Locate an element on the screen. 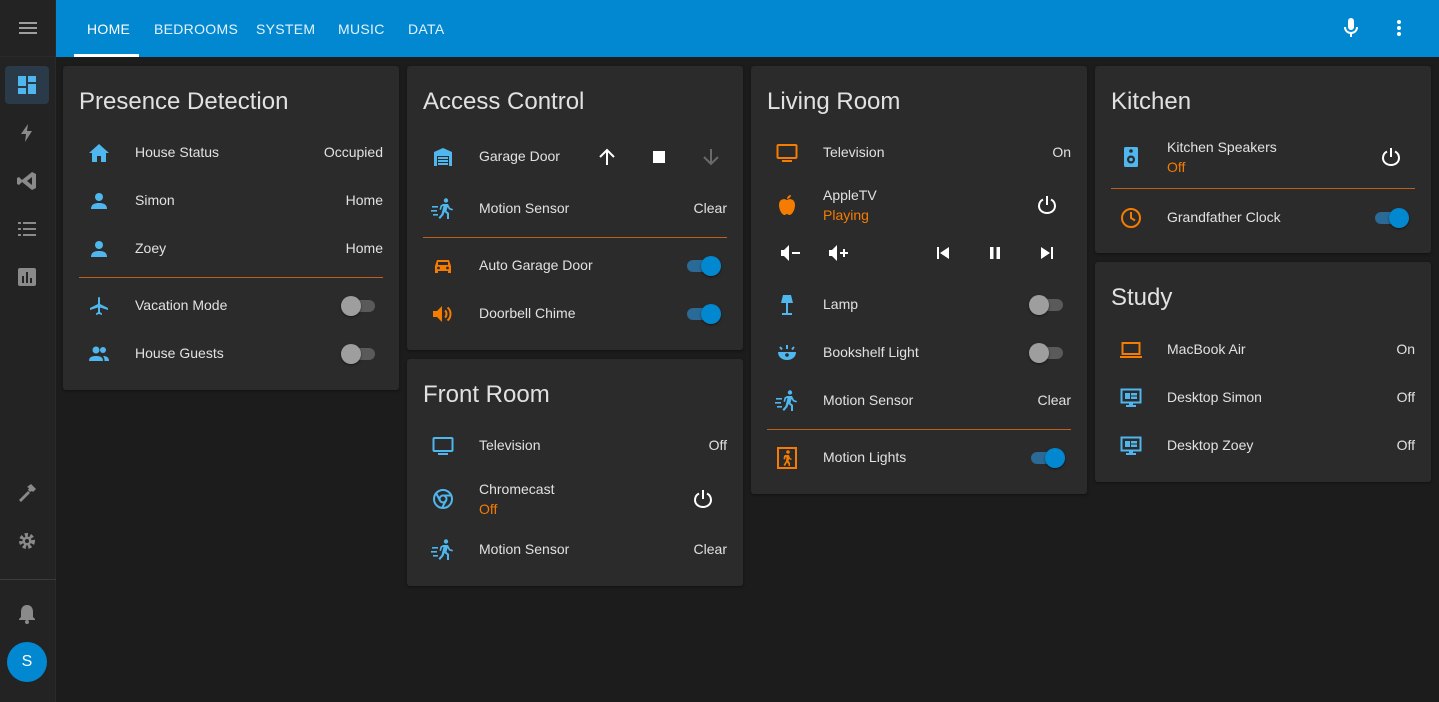 The height and width of the screenshot is (702, 1439). entity-name: Zoey is located at coordinates (151, 248).